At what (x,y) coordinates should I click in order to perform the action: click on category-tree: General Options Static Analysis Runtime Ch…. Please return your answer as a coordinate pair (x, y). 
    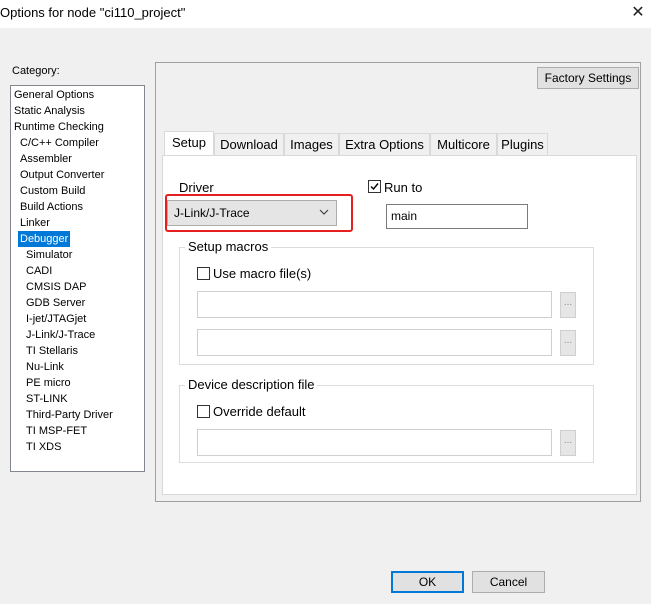
    Looking at the image, I should click on (77, 278).